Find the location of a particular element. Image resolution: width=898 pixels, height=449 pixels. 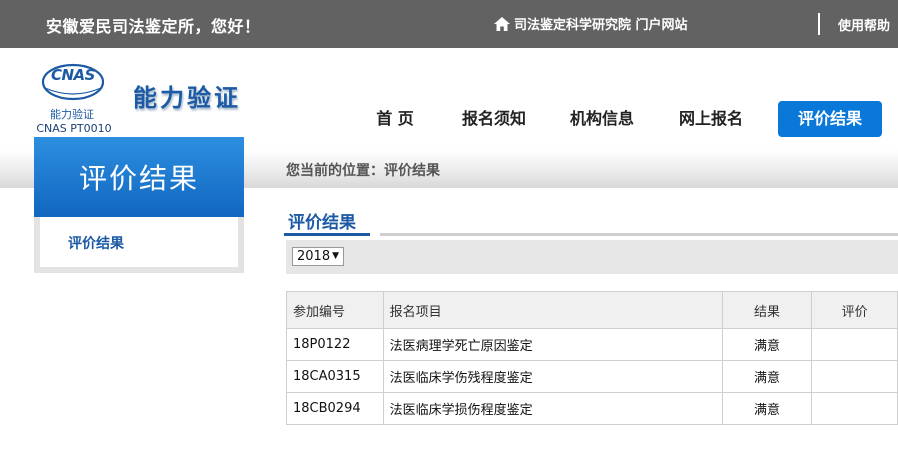

logo-code: CNAS PT0010 is located at coordinates (74, 128).